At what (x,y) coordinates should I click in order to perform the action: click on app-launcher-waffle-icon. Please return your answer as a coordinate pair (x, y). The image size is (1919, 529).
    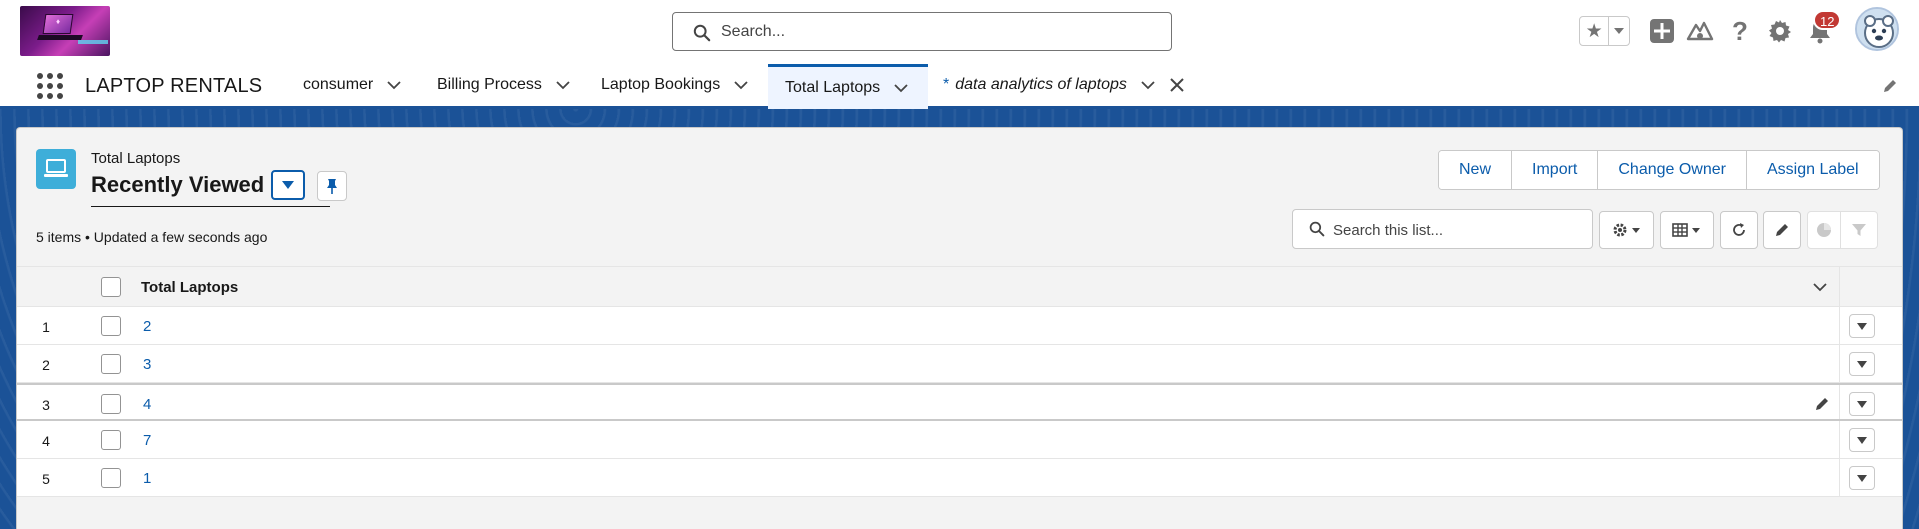
    Looking at the image, I should click on (50, 86).